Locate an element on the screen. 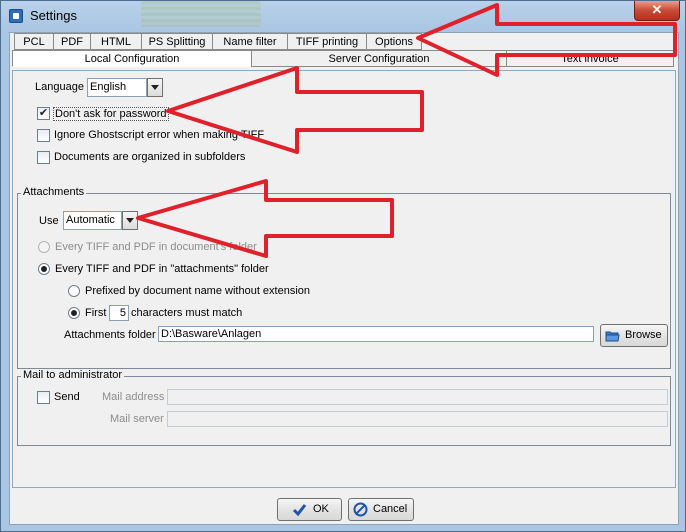 The height and width of the screenshot is (532, 686). arrow-password-icon is located at coordinates (295, 110).